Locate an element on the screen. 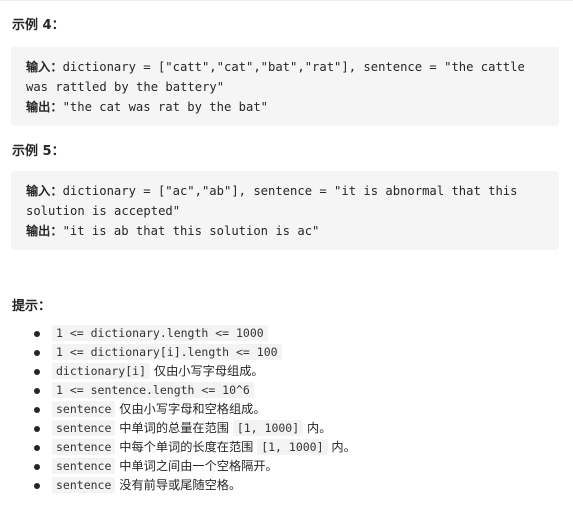 The image size is (573, 512). example-4-title: 示例 4： is located at coordinates (38, 25).